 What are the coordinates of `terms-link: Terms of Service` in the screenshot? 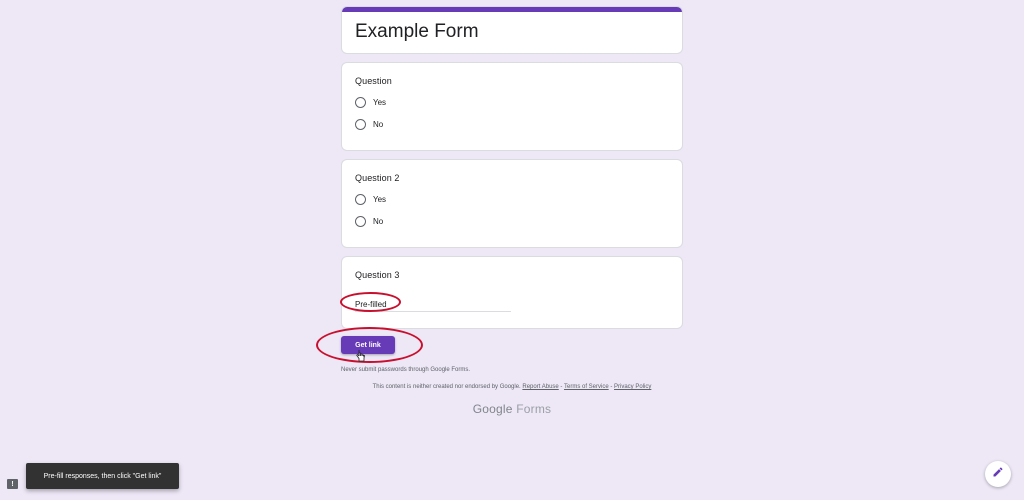 It's located at (586, 387).